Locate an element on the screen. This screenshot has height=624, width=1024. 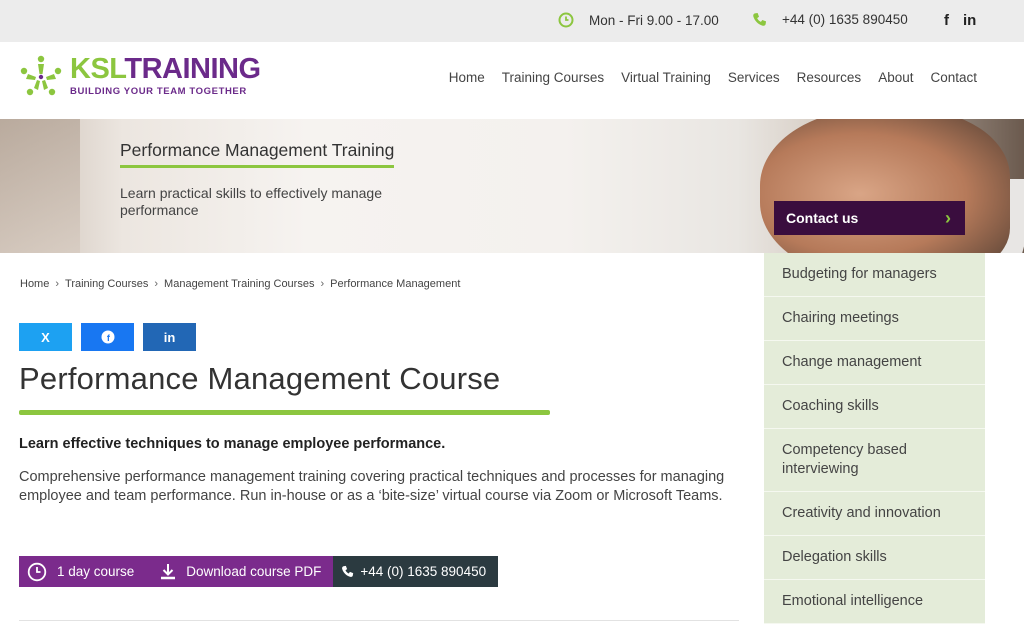
sidebar-item-chairing-meetings: Chairing meetings is located at coordinates (874, 319).